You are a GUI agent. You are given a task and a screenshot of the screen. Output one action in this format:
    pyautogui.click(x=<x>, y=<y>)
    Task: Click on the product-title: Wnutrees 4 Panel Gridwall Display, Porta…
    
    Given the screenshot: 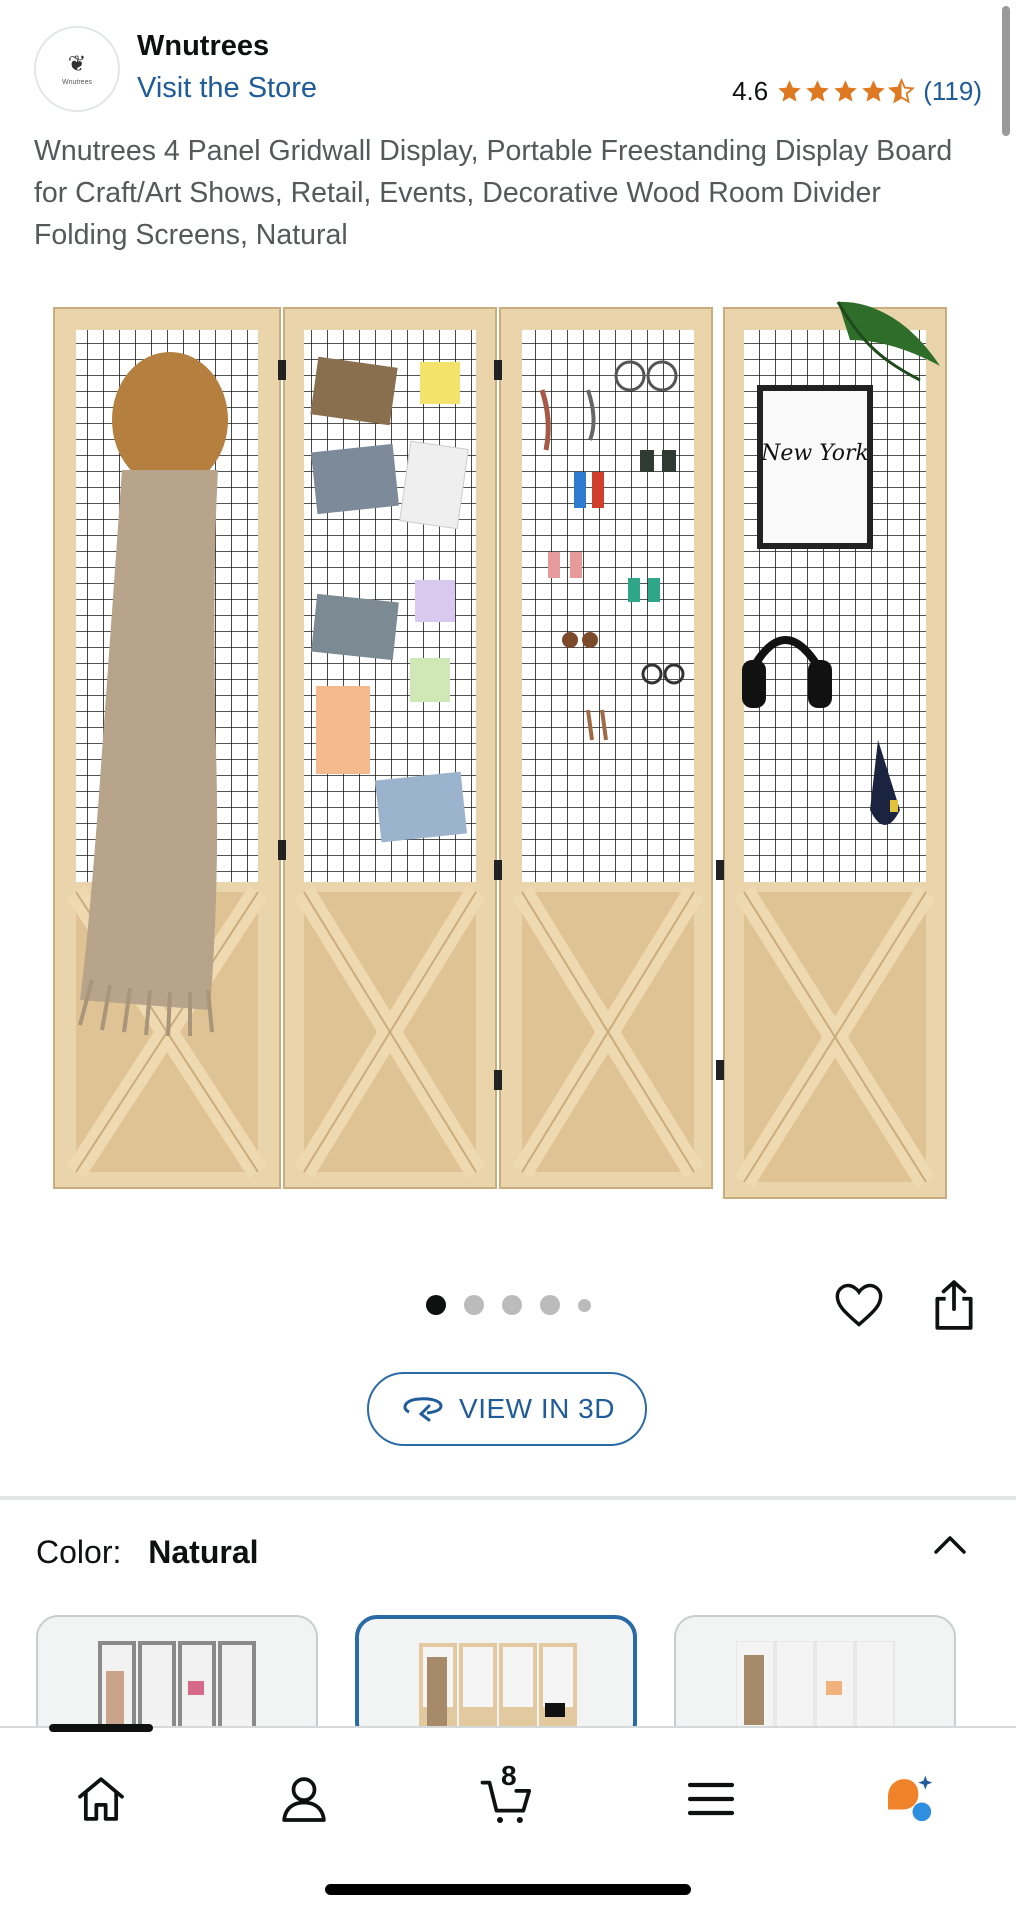 What is the action you would take?
    pyautogui.click(x=493, y=193)
    